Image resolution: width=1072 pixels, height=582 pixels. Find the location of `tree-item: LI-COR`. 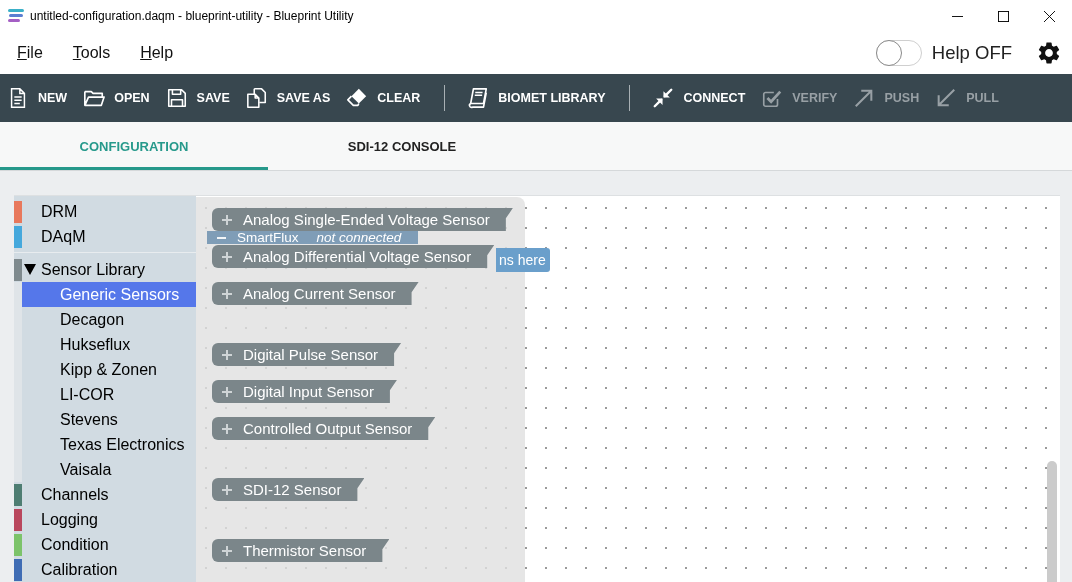

tree-item: LI-COR is located at coordinates (109, 394).